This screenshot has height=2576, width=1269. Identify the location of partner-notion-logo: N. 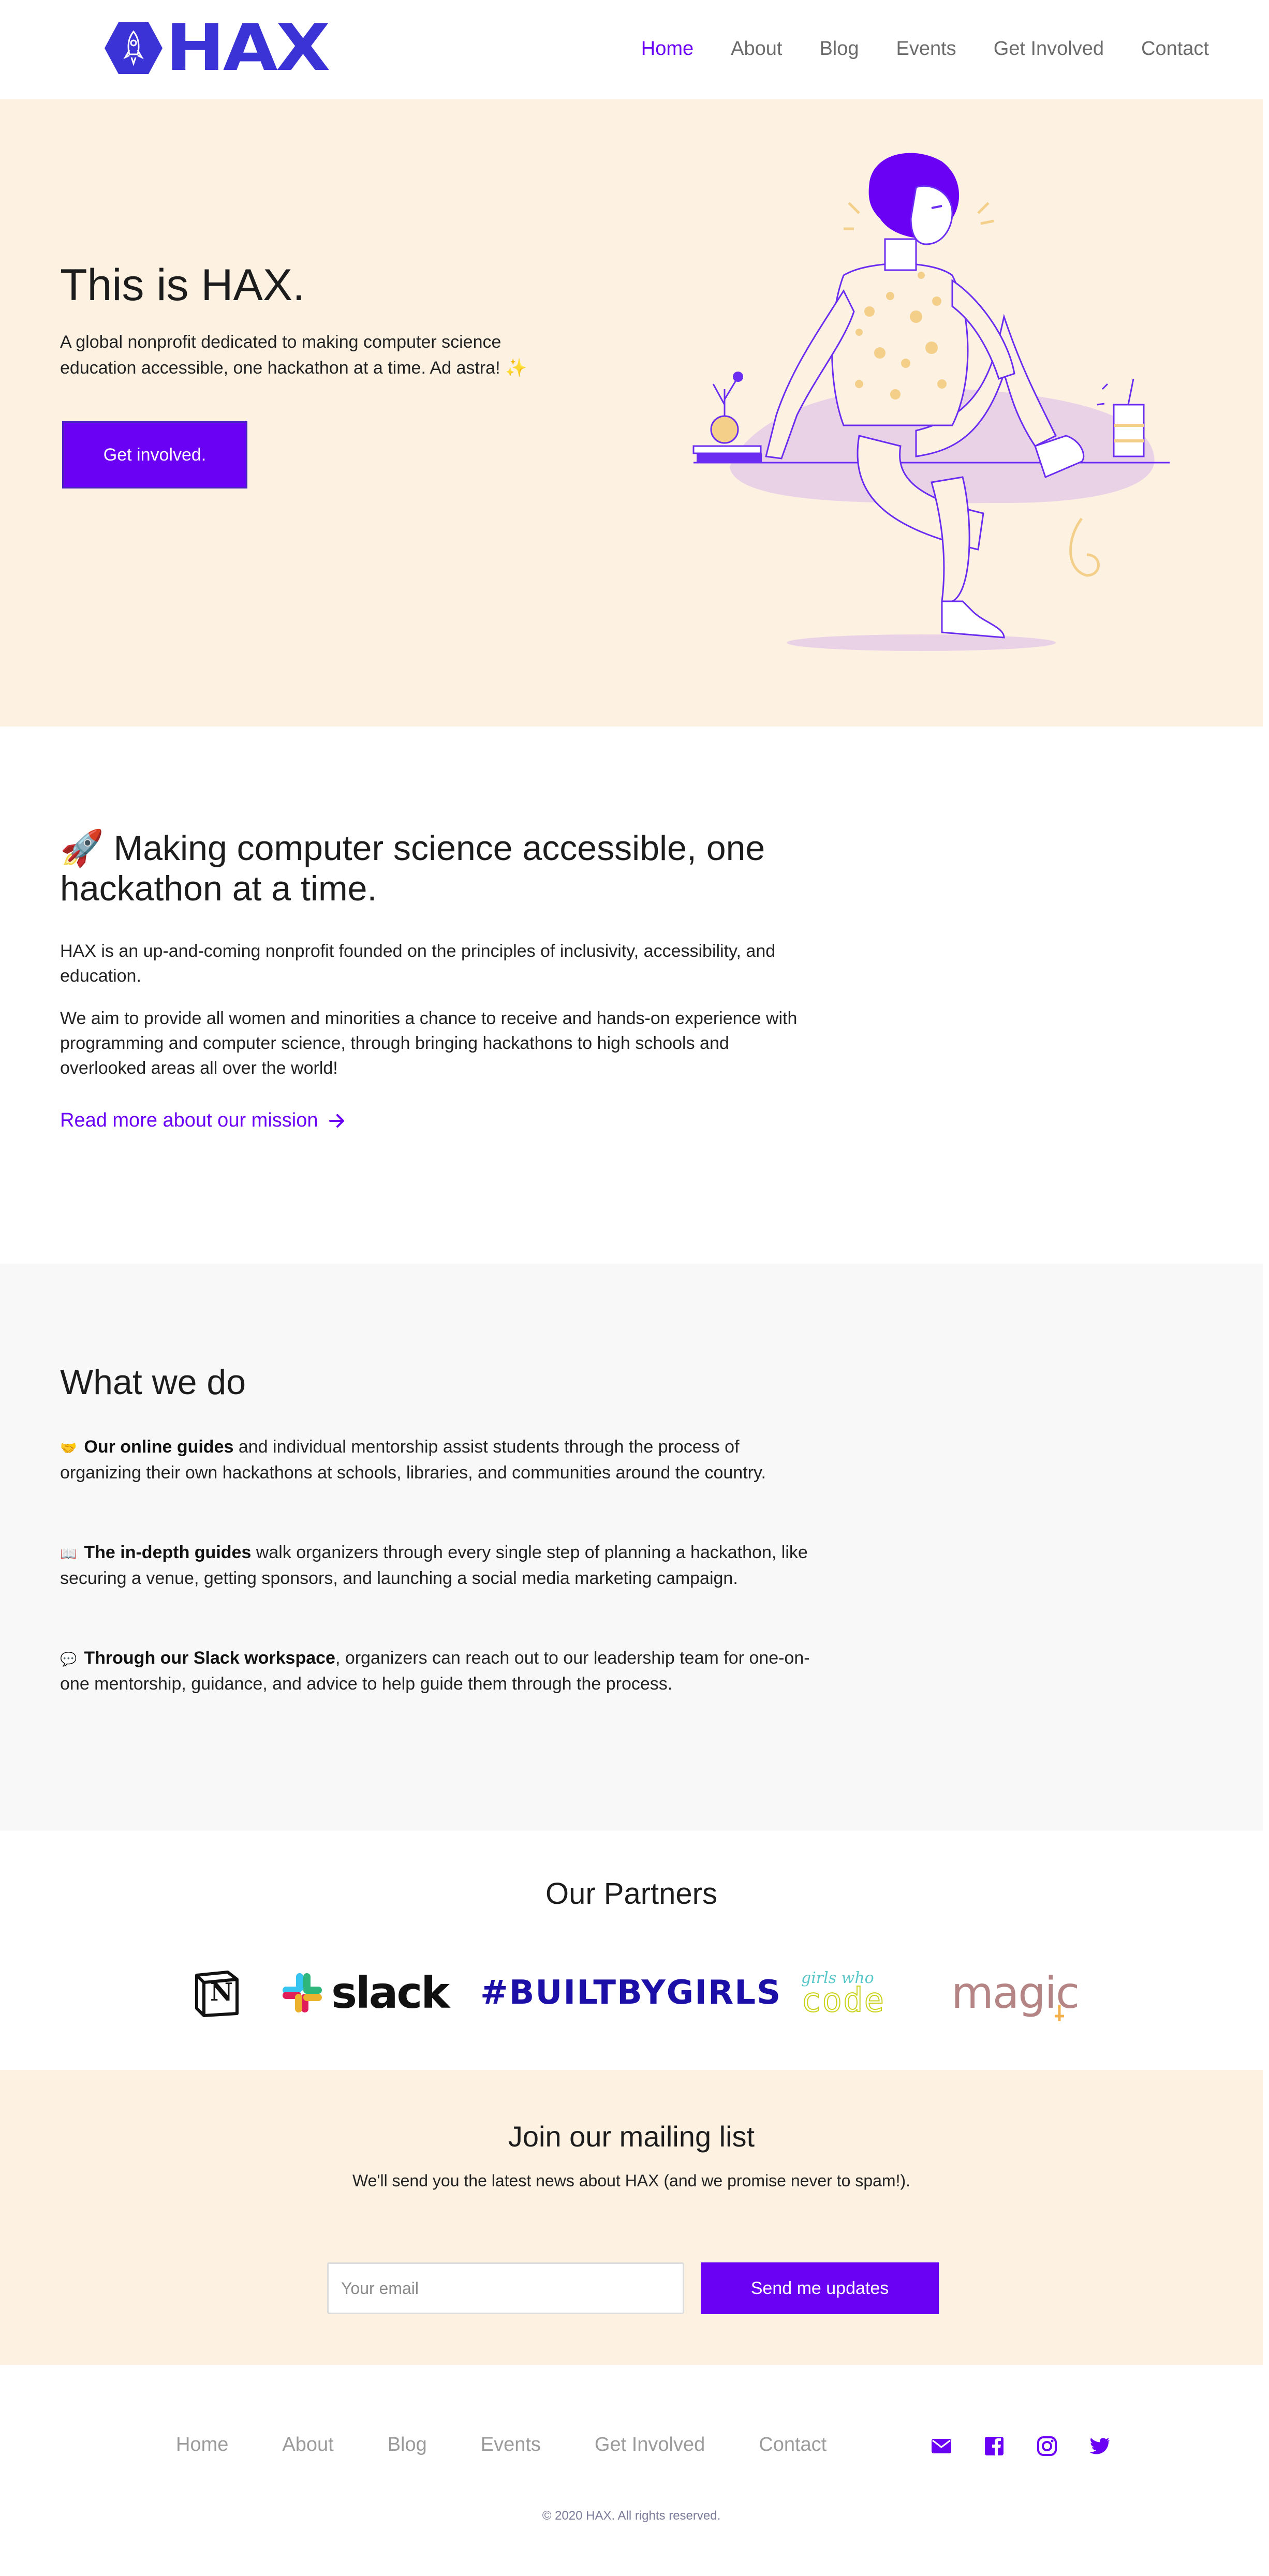
(216, 1992).